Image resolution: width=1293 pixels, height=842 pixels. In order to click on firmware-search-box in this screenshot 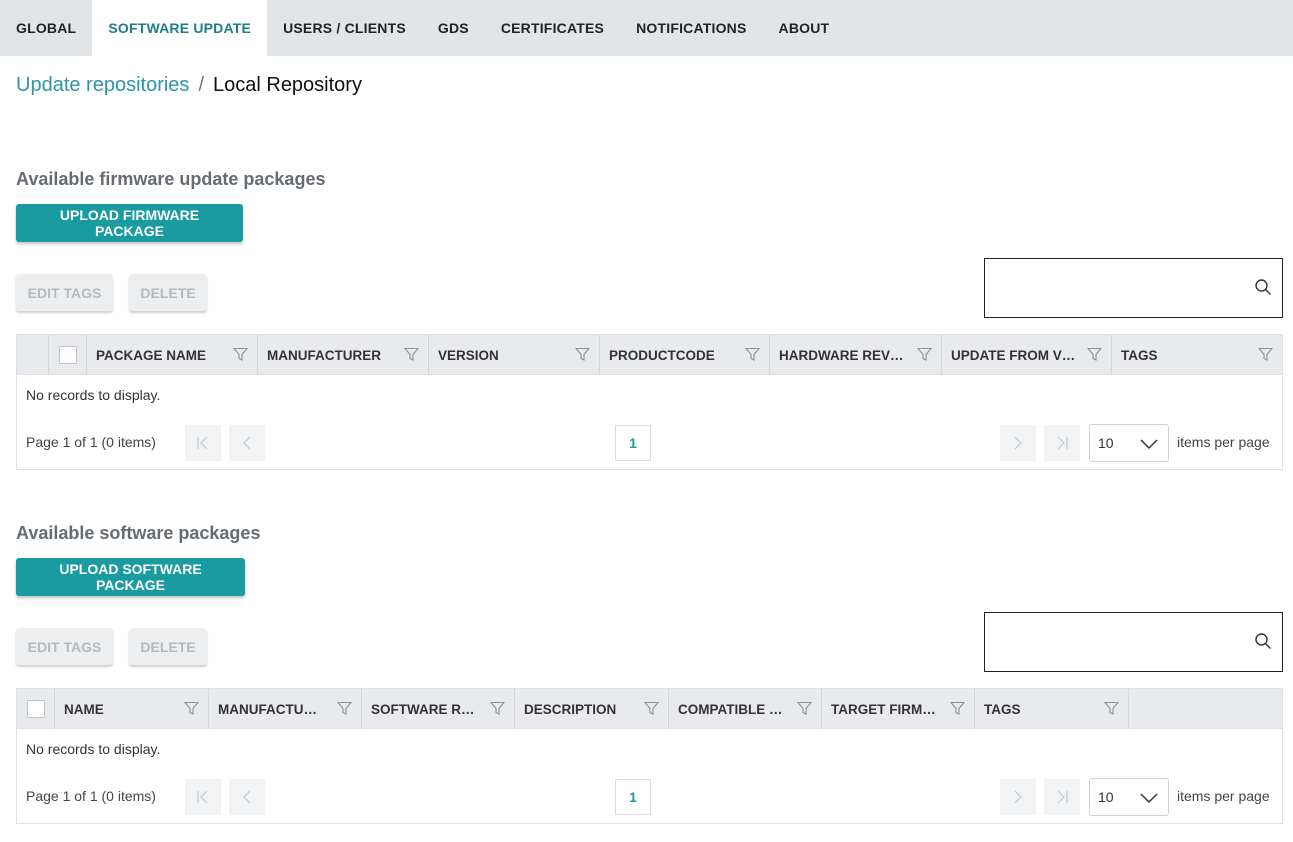, I will do `click(1133, 288)`.